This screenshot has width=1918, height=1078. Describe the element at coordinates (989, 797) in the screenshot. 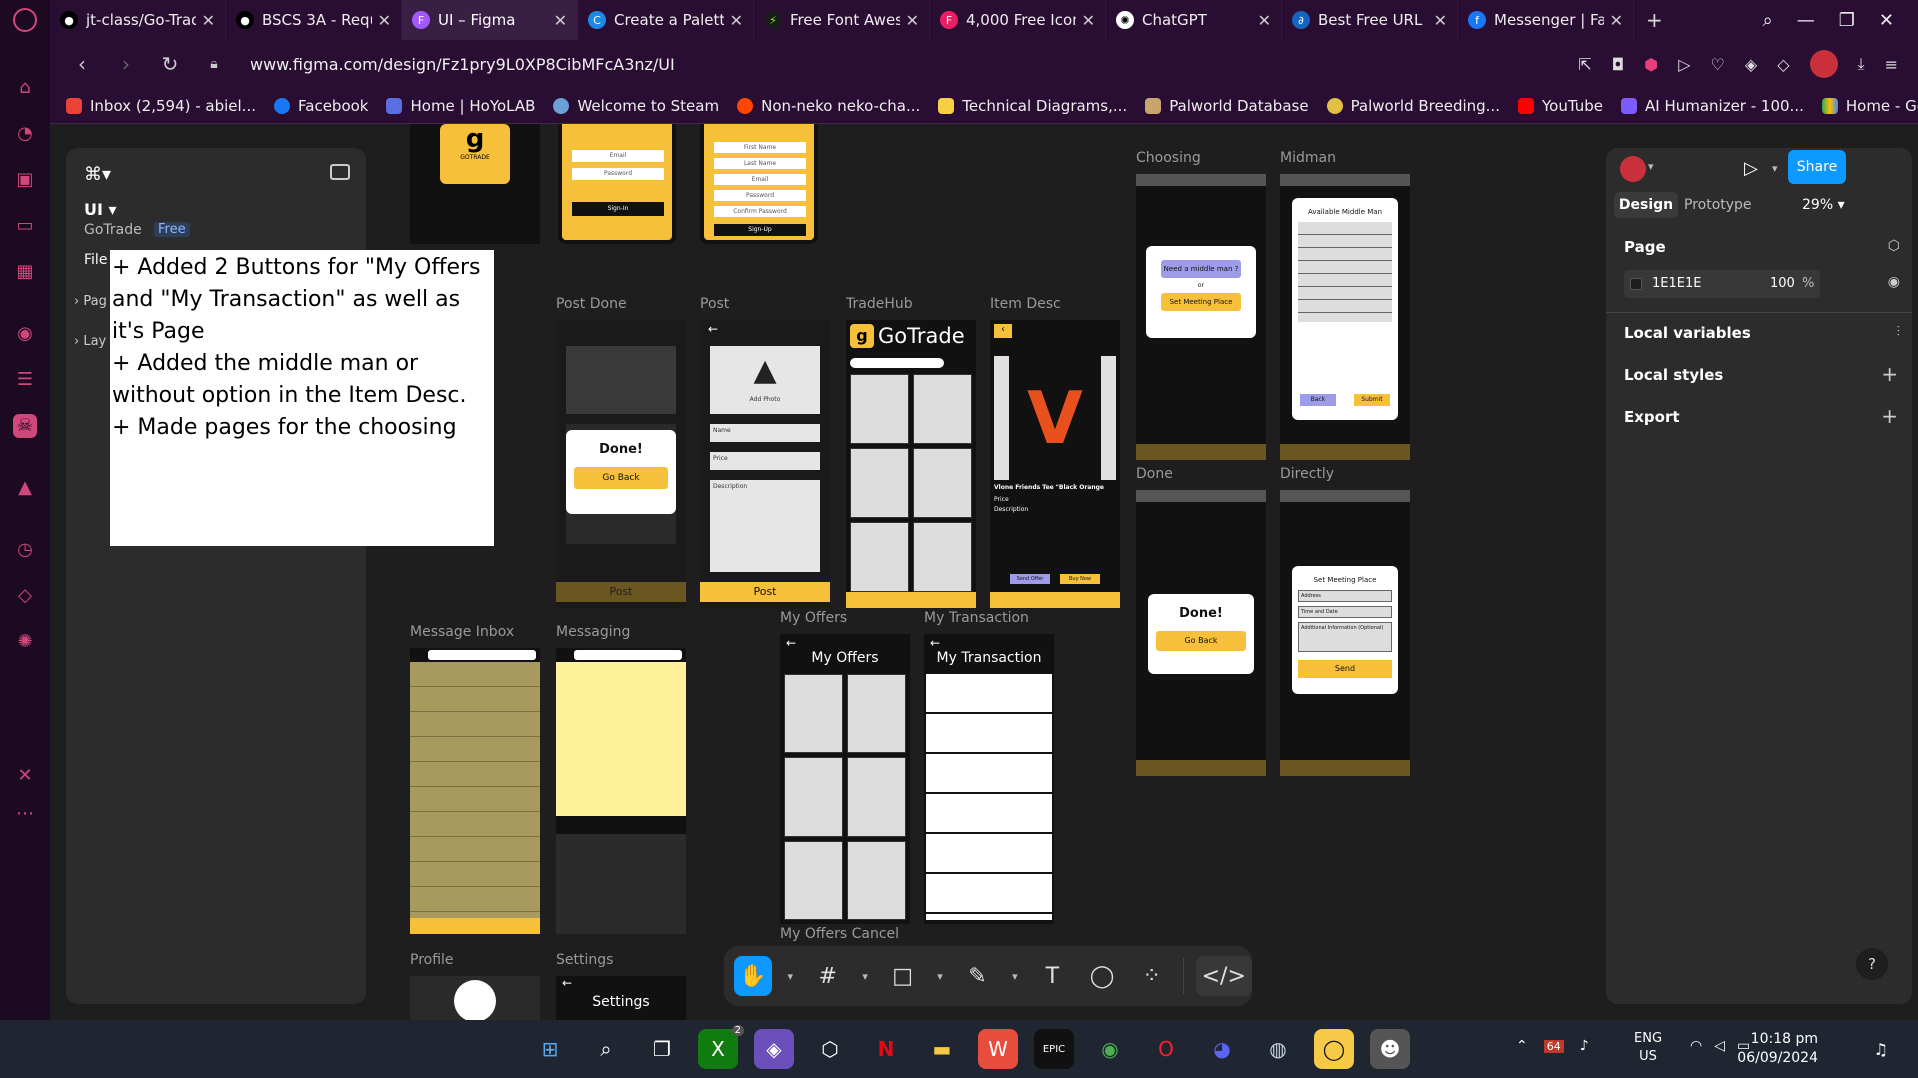

I see `transaction-list` at that location.